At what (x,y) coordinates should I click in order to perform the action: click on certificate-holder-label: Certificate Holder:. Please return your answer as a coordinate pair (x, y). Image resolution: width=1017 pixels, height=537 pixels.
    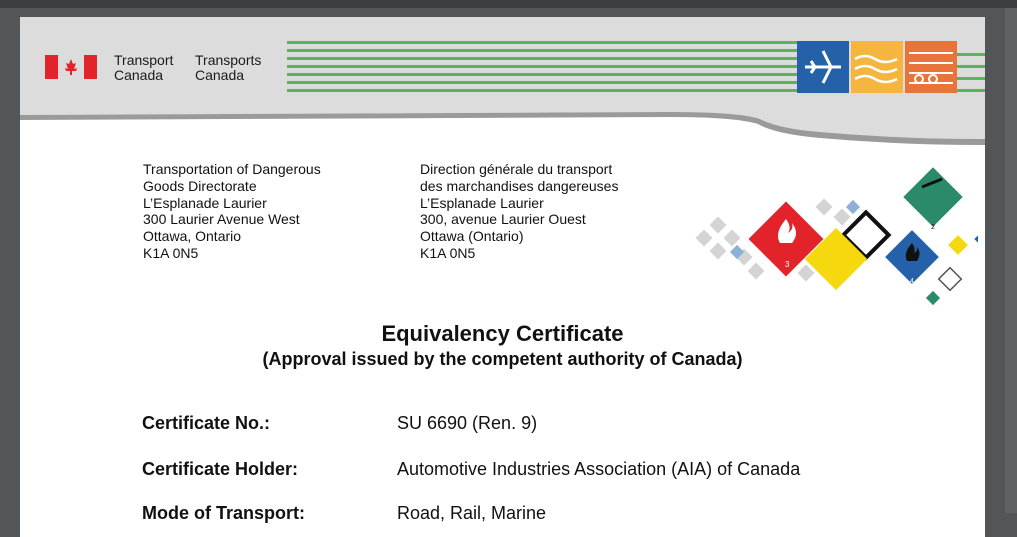
    Looking at the image, I should click on (220, 469).